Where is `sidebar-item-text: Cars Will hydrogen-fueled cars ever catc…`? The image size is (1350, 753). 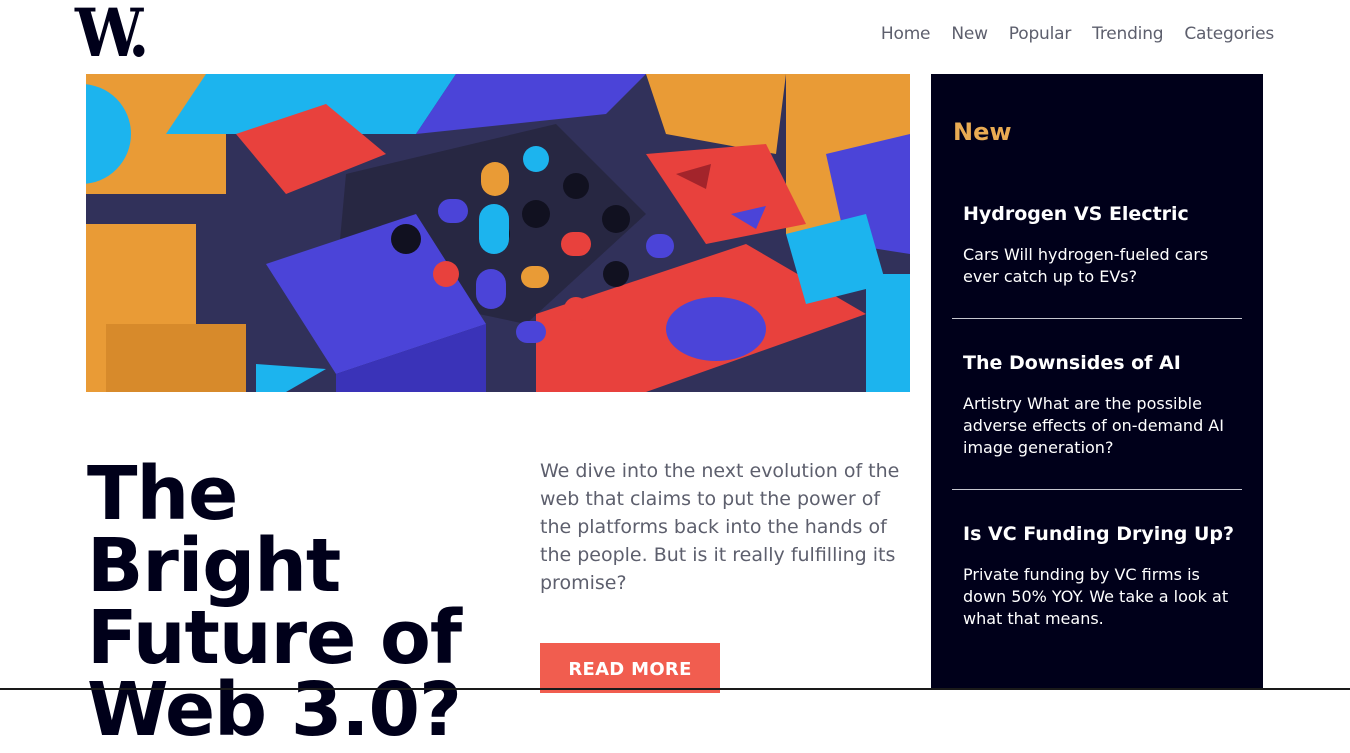
sidebar-item-text: Cars Will hydrogen-fueled cars ever catc… is located at coordinates (1086, 265).